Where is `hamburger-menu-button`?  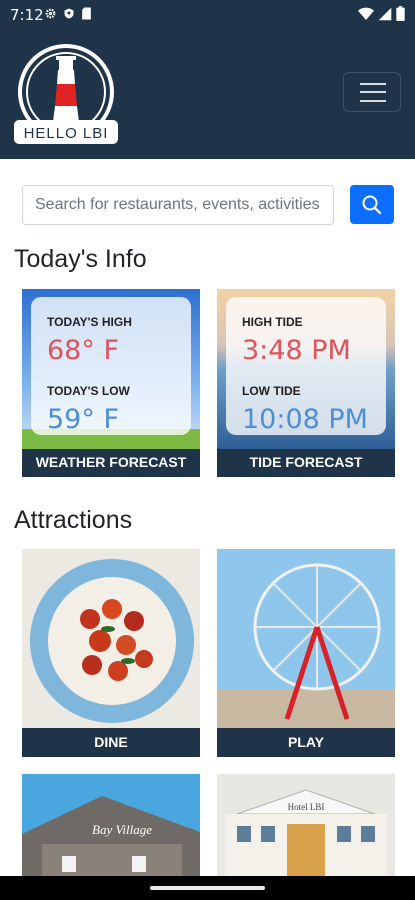
hamburger-menu-button is located at coordinates (372, 92).